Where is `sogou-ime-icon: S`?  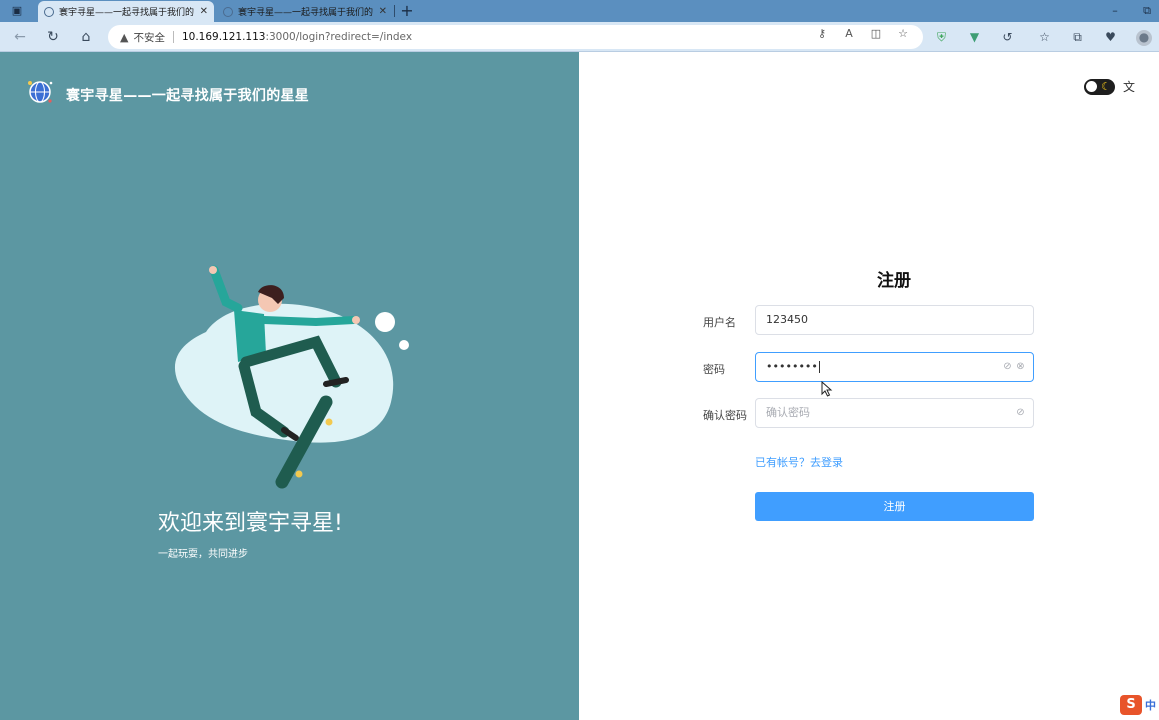
sogou-ime-icon: S is located at coordinates (1131, 705).